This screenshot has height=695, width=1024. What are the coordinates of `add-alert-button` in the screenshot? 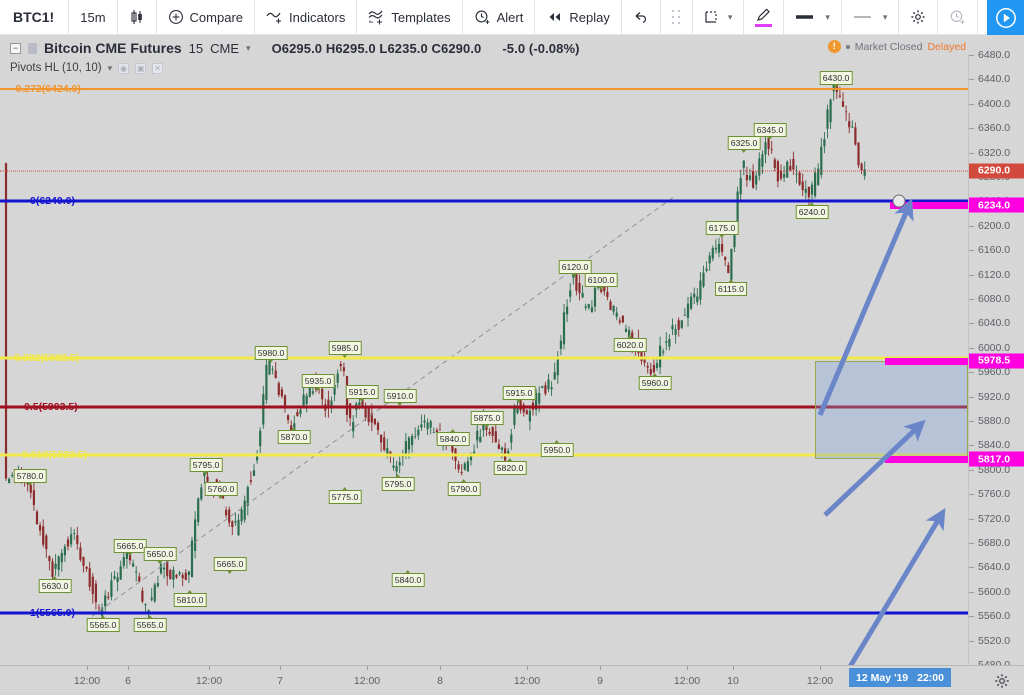 It's located at (958, 17).